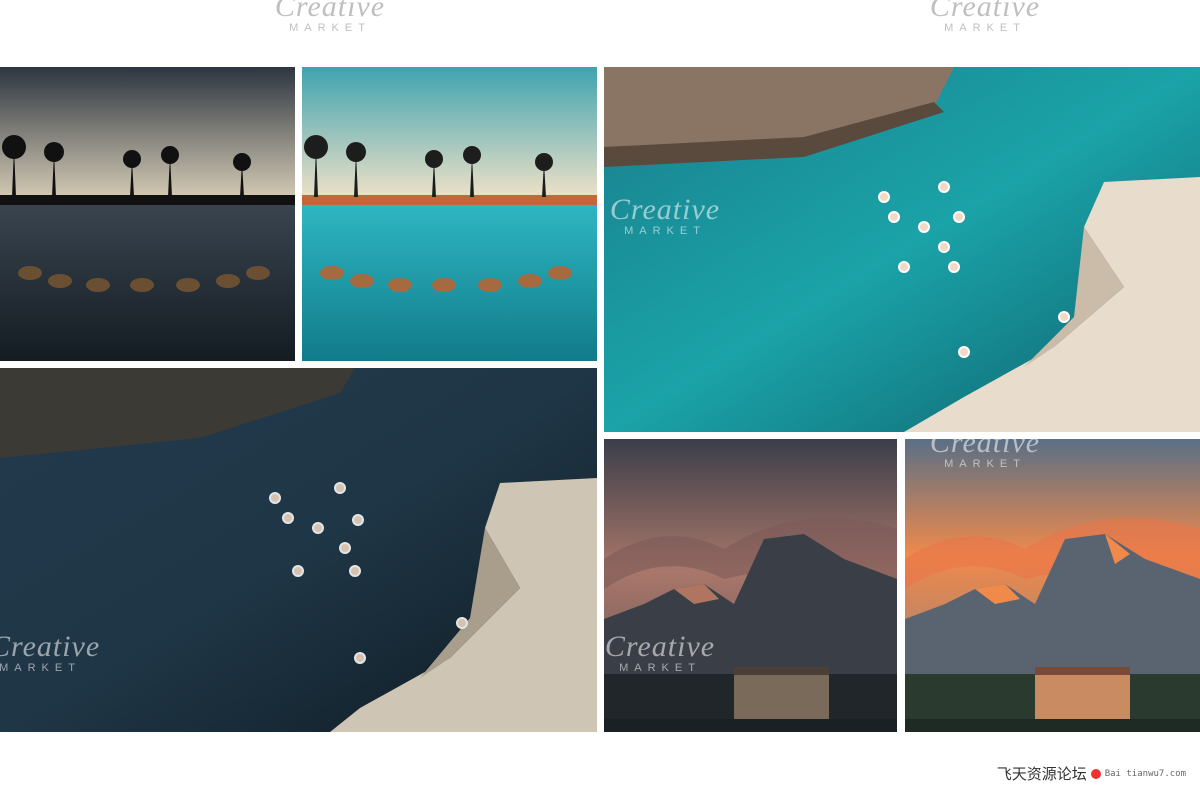 This screenshot has width=1200, height=800. Describe the element at coordinates (147, 214) in the screenshot. I see `photo-pool-dark` at that location.